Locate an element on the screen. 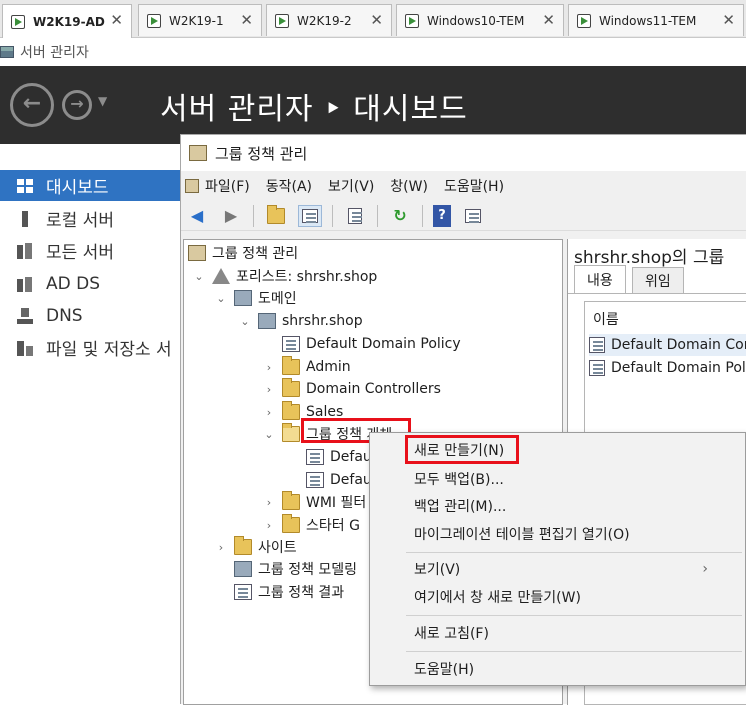 This screenshot has width=746, height=705. tab-delegation: 위임 is located at coordinates (658, 280).